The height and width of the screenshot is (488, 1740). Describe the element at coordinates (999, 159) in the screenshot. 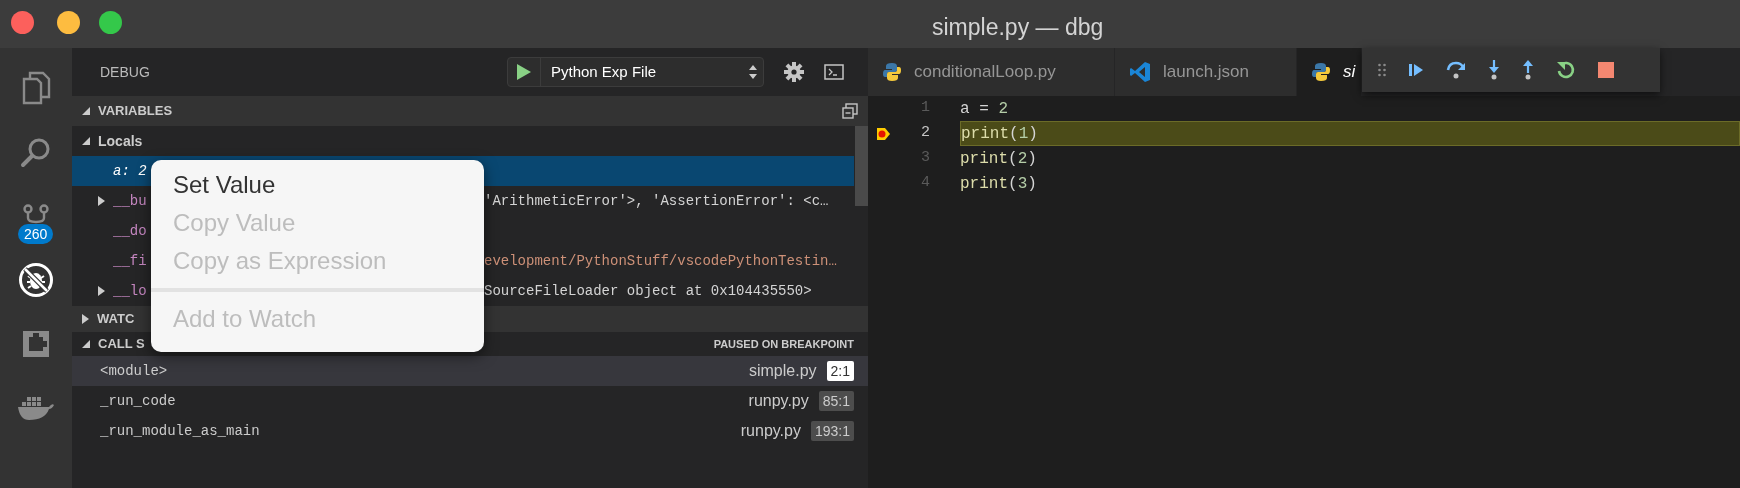

I see `code-line: print(2)` at that location.